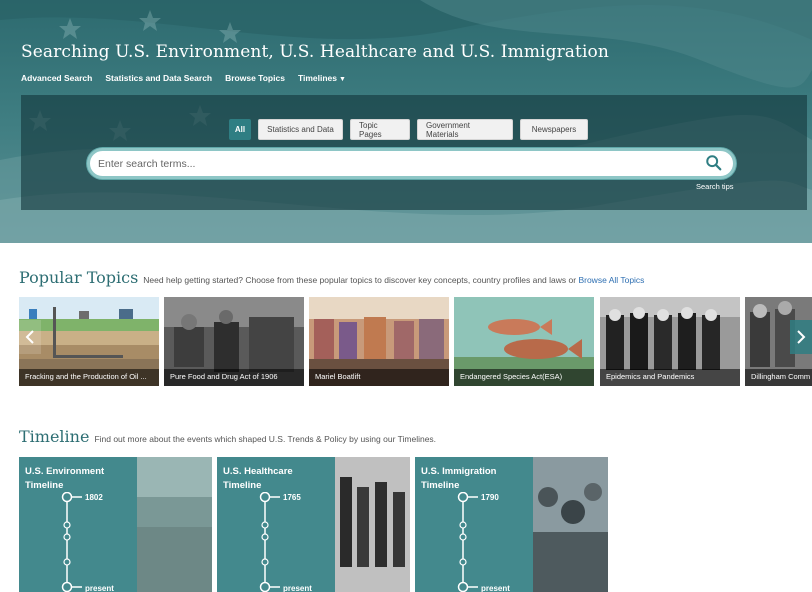 The height and width of the screenshot is (592, 812). I want to click on nav-browse-topics: Browse Topics, so click(255, 78).